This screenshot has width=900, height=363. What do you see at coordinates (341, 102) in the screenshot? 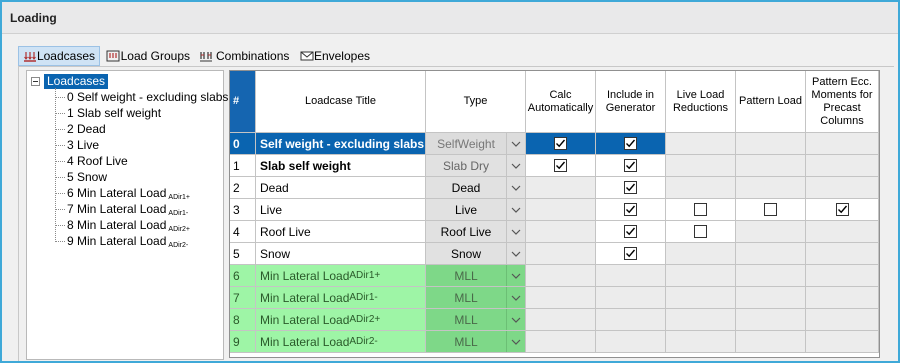
I see `header-loadcase-title: Loadcase Title` at bounding box center [341, 102].